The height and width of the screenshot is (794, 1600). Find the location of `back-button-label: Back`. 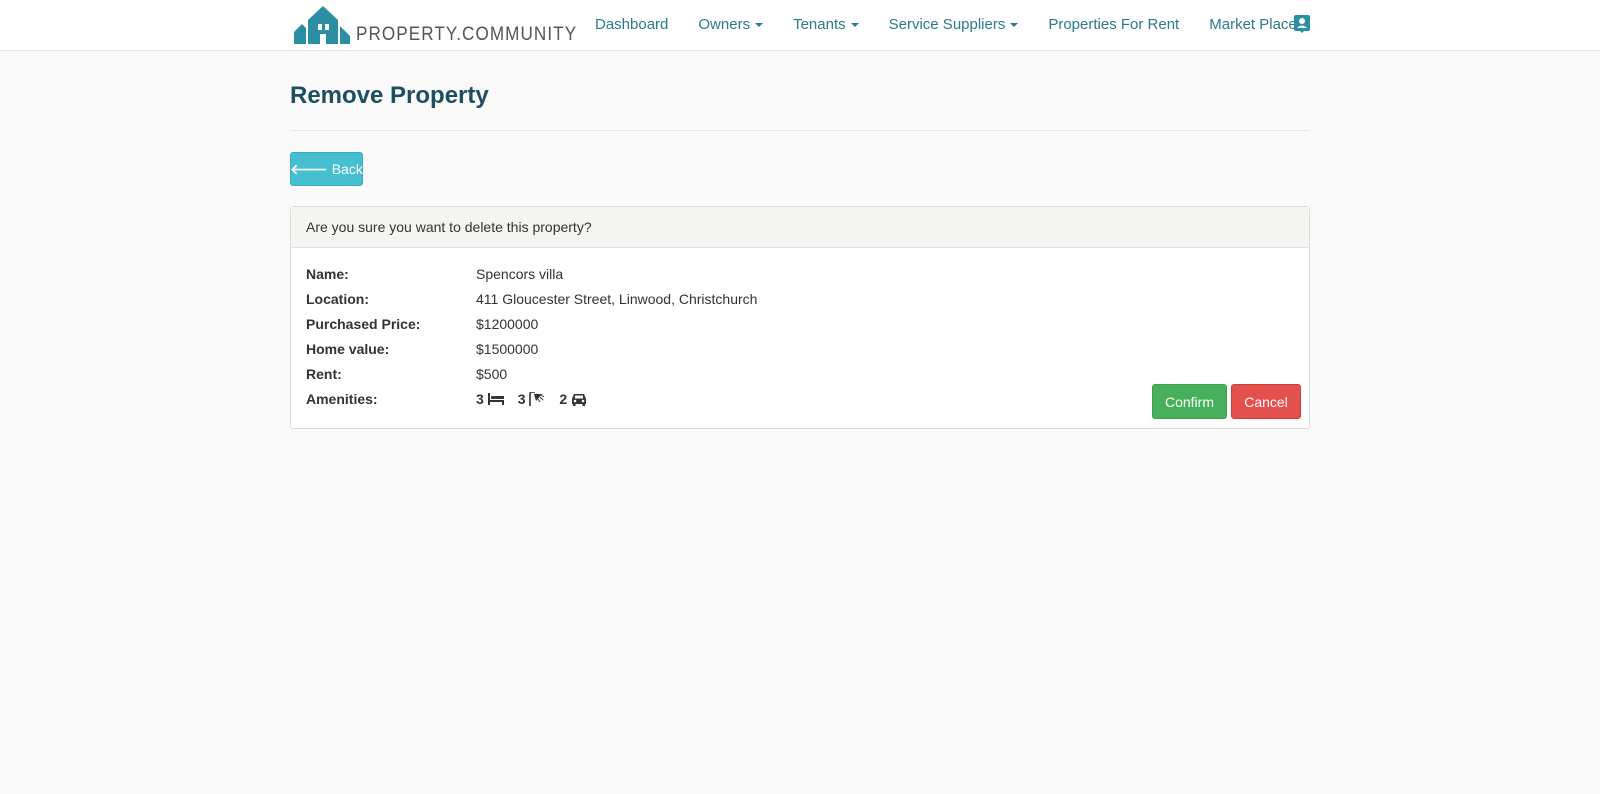

back-button-label: Back is located at coordinates (347, 169).